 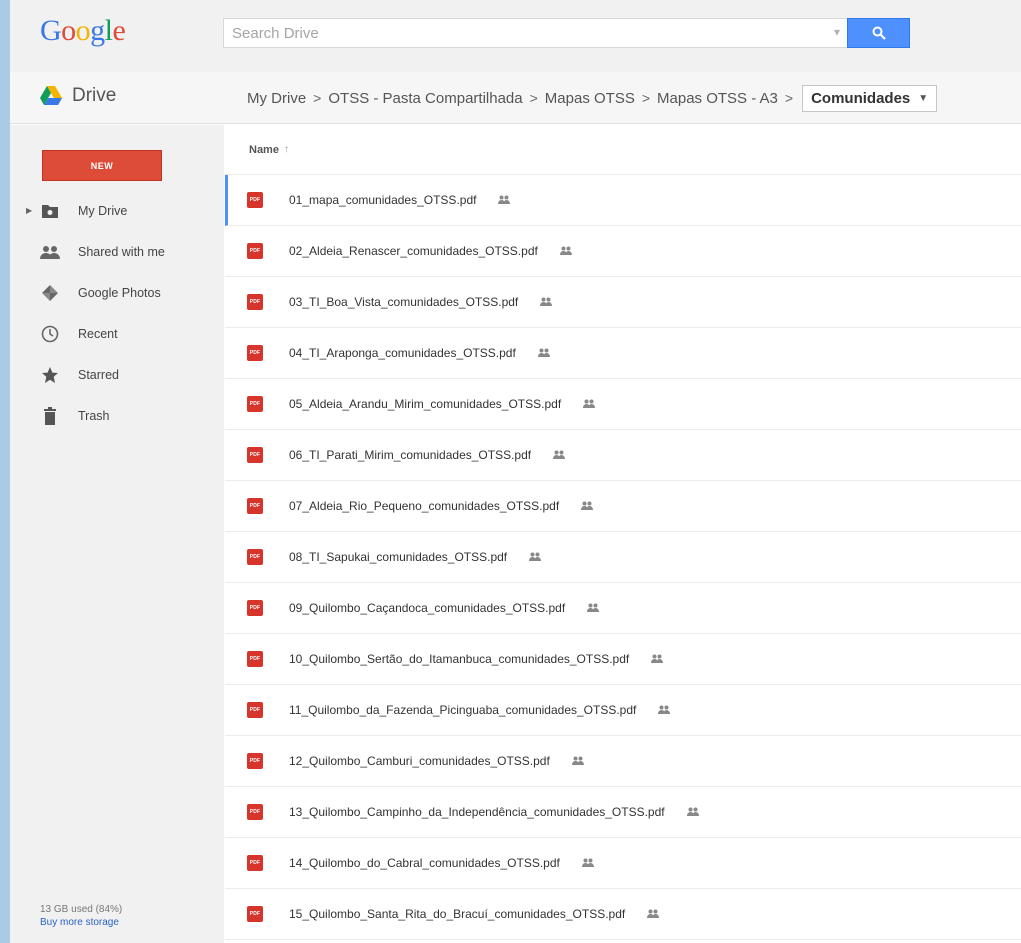 What do you see at coordinates (51, 95) in the screenshot?
I see `drive-logo-icon` at bounding box center [51, 95].